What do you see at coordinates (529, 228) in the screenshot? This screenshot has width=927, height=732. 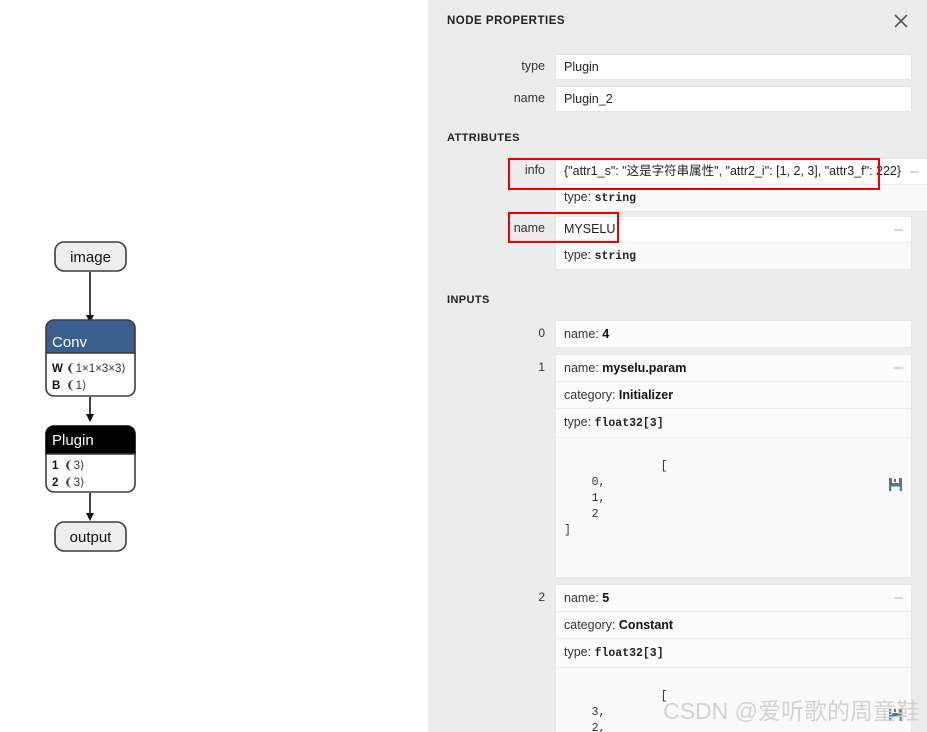 I see `attribute-label-name: name` at bounding box center [529, 228].